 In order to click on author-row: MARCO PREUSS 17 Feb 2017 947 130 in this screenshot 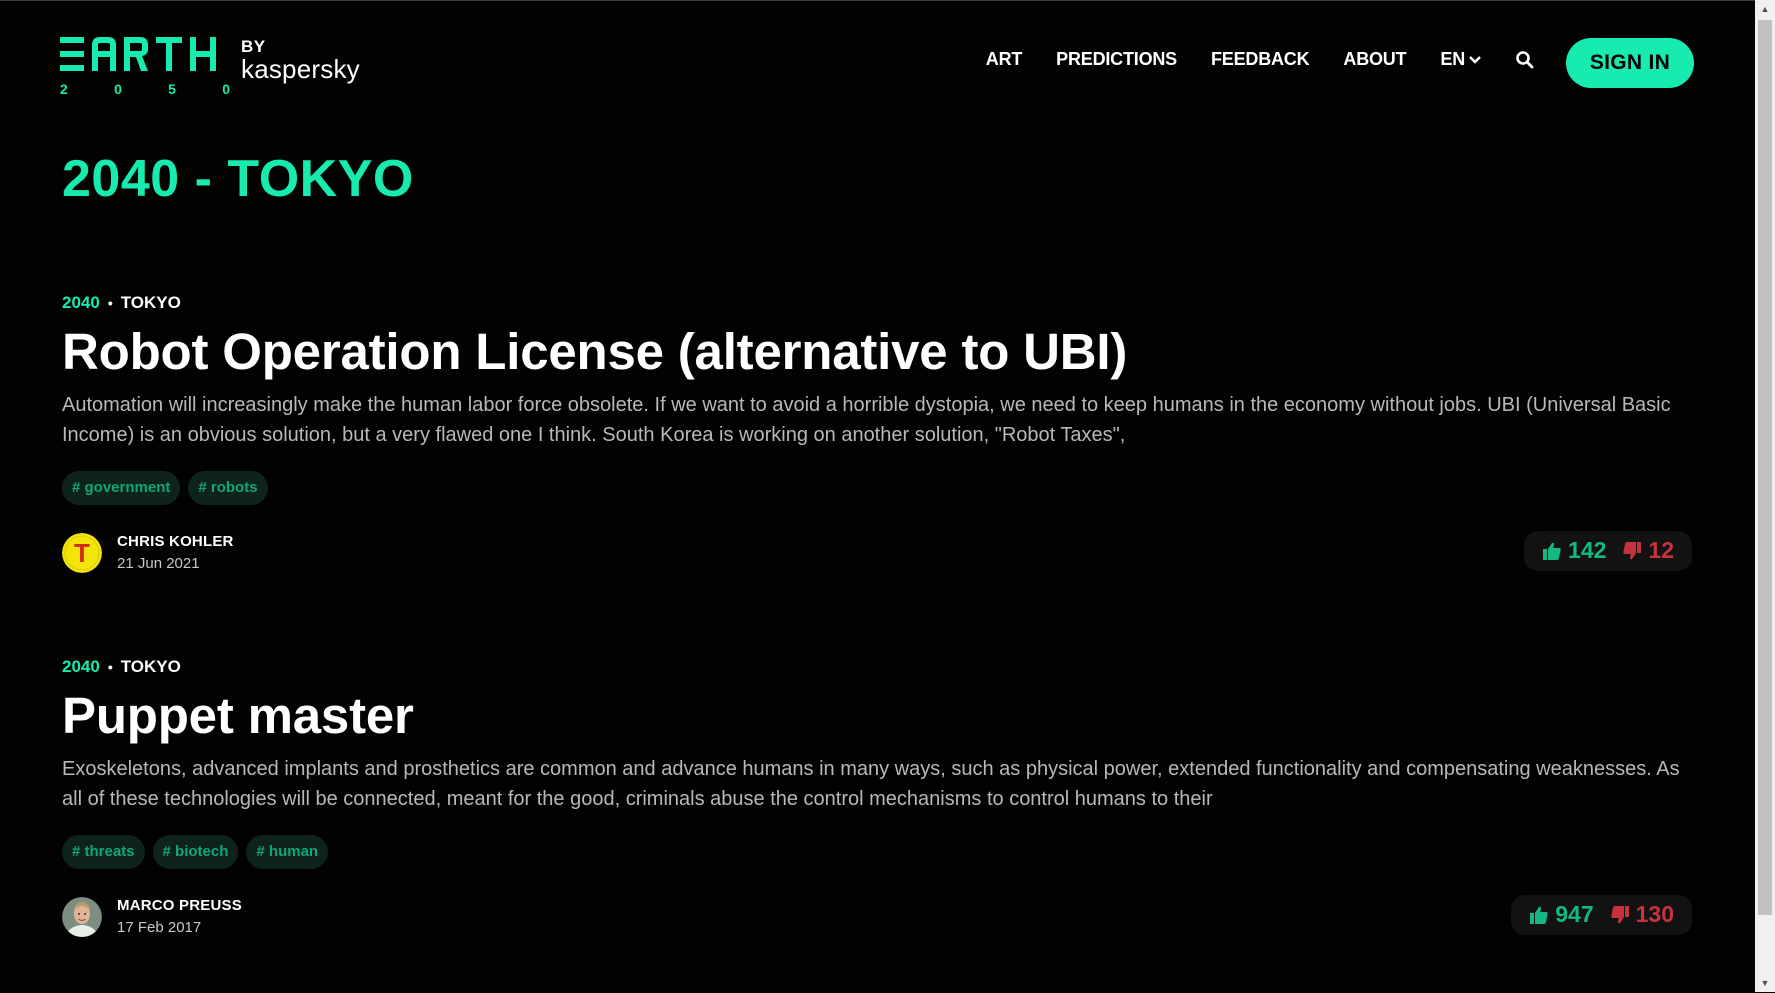, I will do `click(877, 918)`.